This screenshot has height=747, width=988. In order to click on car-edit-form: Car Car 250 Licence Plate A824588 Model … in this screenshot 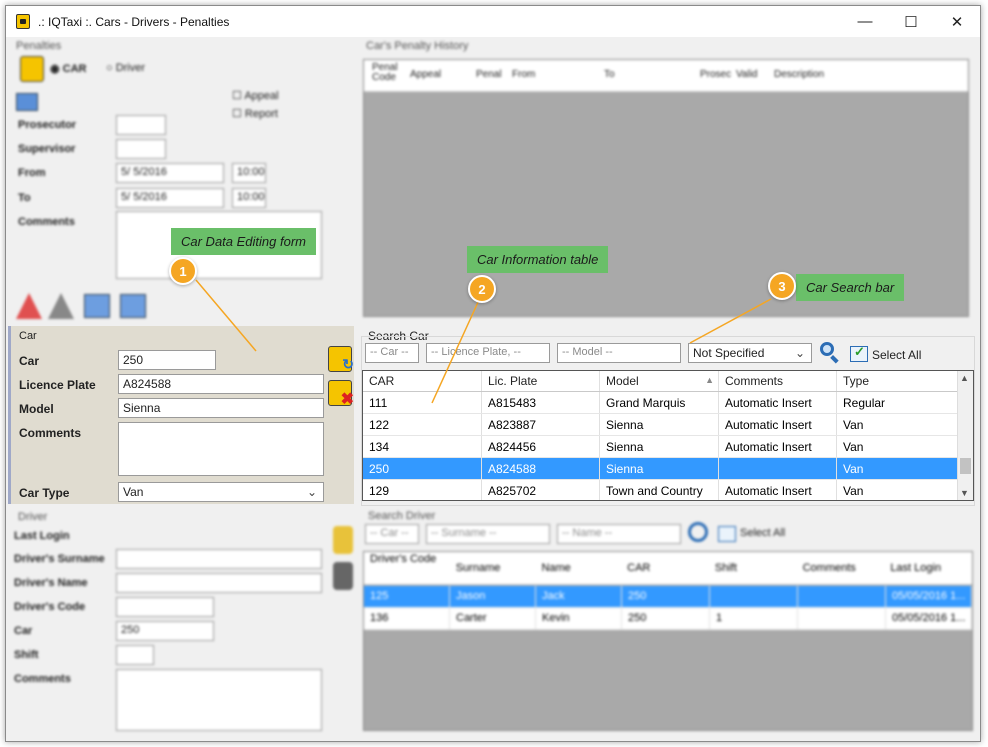, I will do `click(181, 415)`.